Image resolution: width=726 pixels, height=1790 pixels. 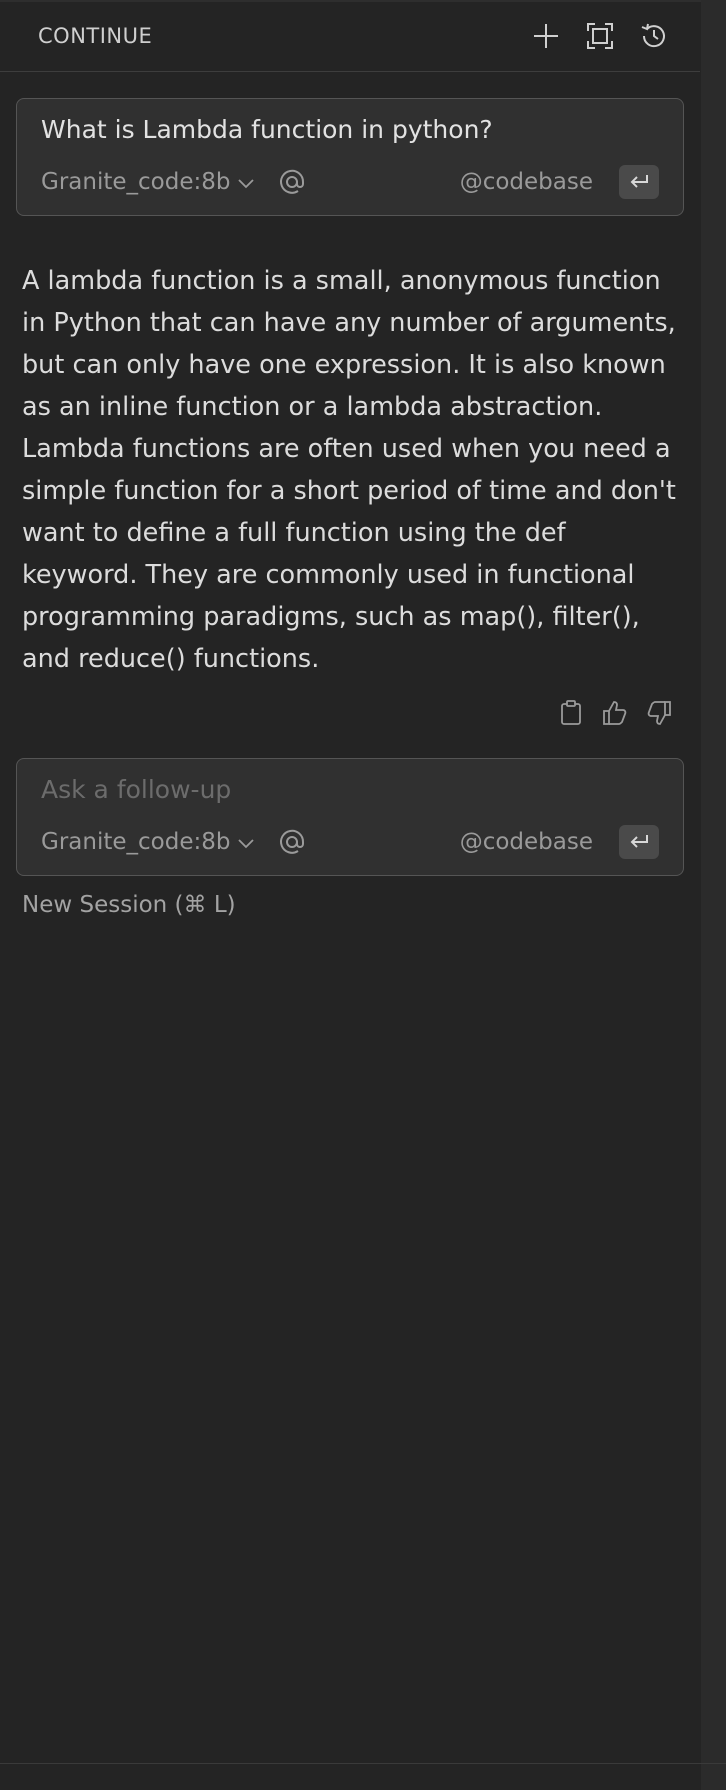 I want to click on fullscreen-icon, so click(x=600, y=36).